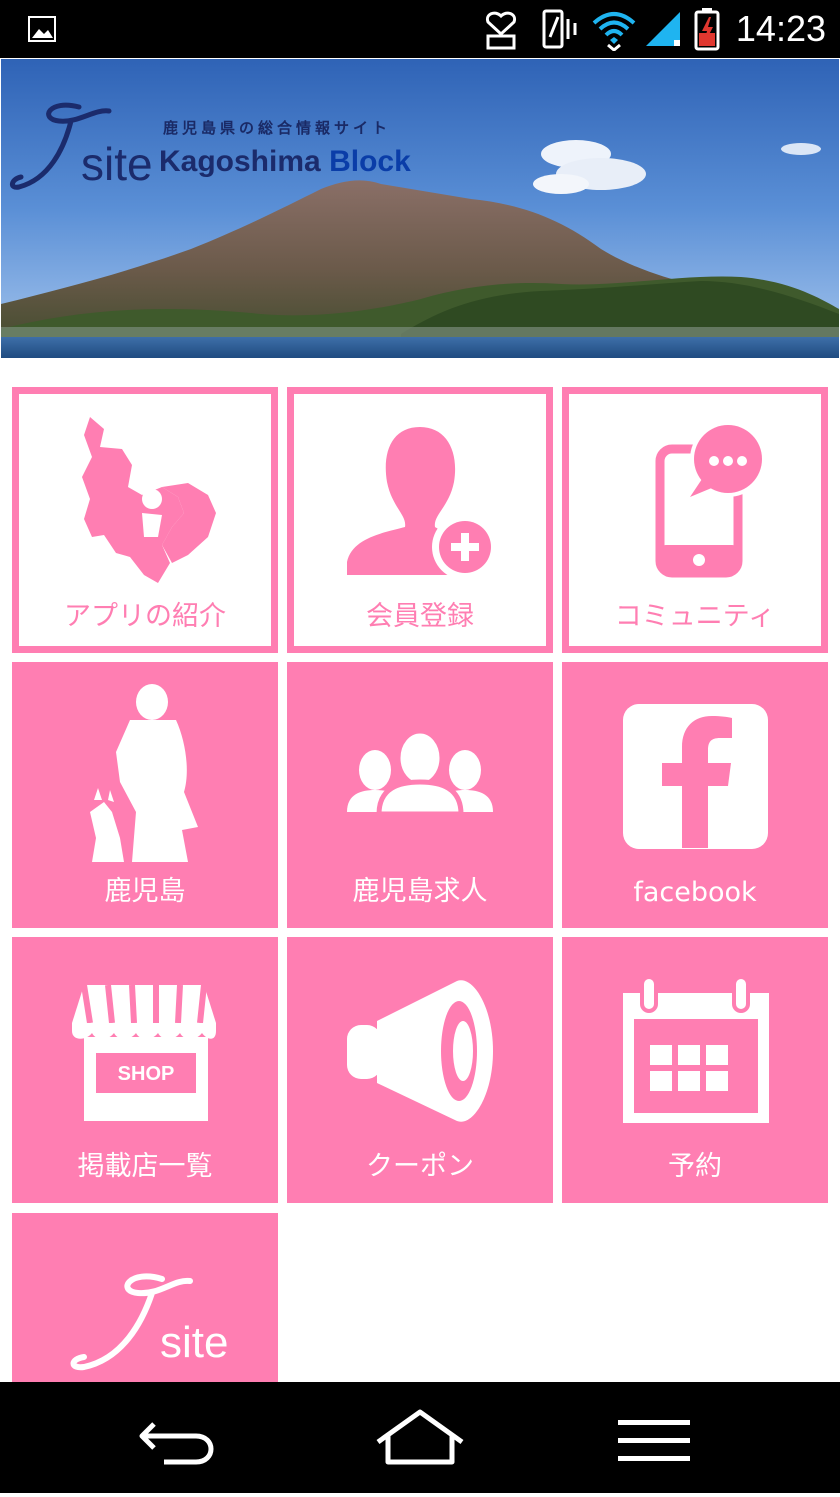  I want to click on menu-button, so click(660, 1437).